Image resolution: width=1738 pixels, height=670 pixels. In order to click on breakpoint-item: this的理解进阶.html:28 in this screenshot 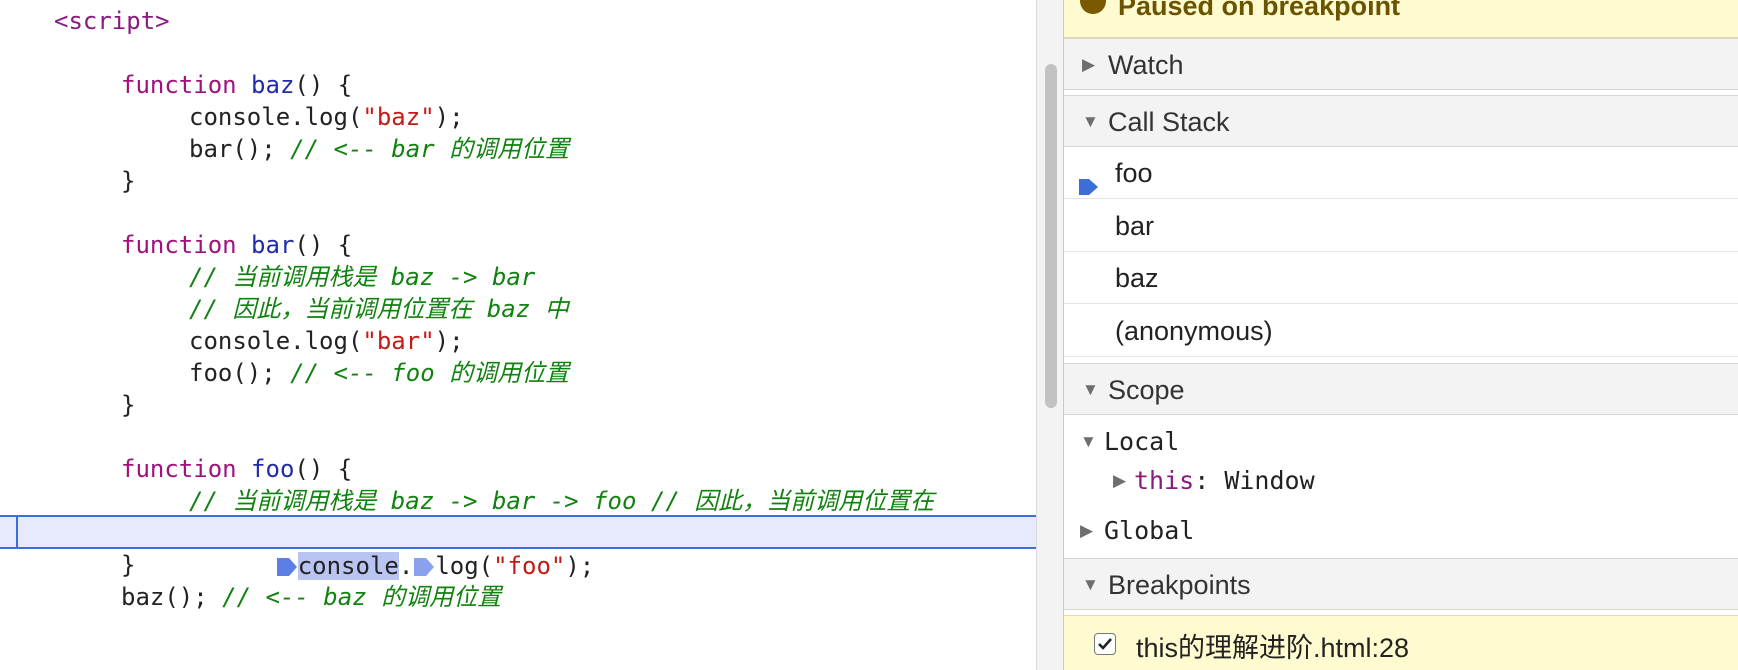, I will do `click(1401, 642)`.